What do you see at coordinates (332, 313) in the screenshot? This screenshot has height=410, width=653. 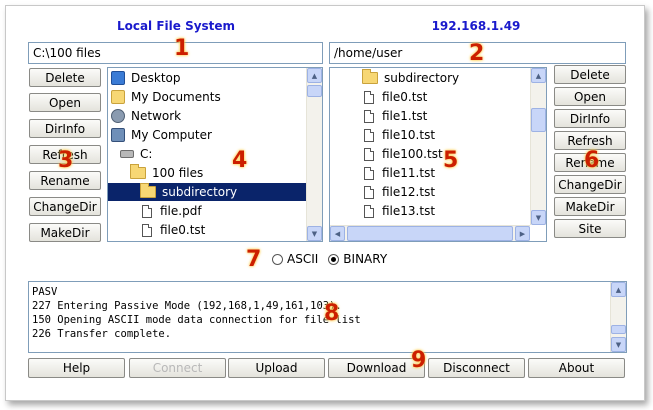 I see `annotation-8: 8` at bounding box center [332, 313].